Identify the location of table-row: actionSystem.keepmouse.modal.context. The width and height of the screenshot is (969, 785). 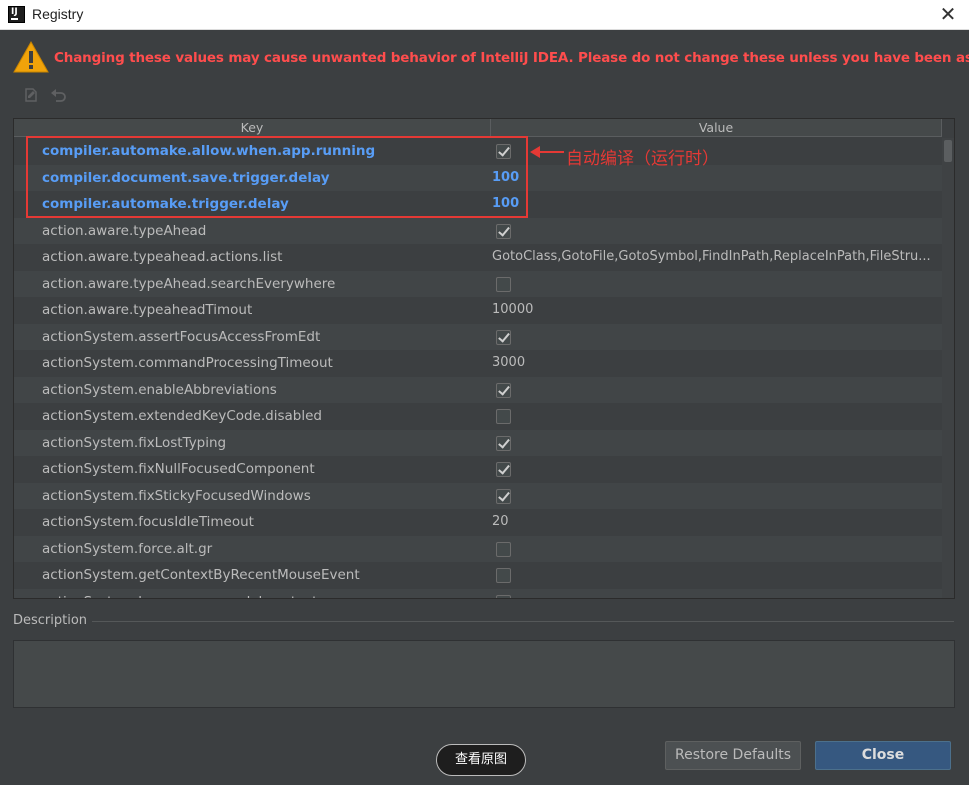
(478, 593).